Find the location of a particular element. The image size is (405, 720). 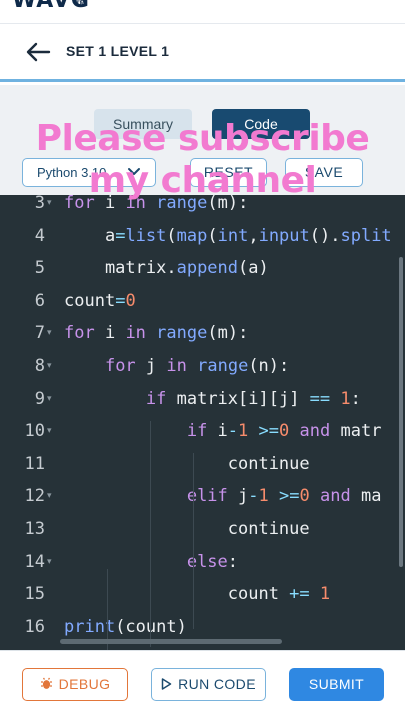

save-button: SAVE is located at coordinates (324, 172).